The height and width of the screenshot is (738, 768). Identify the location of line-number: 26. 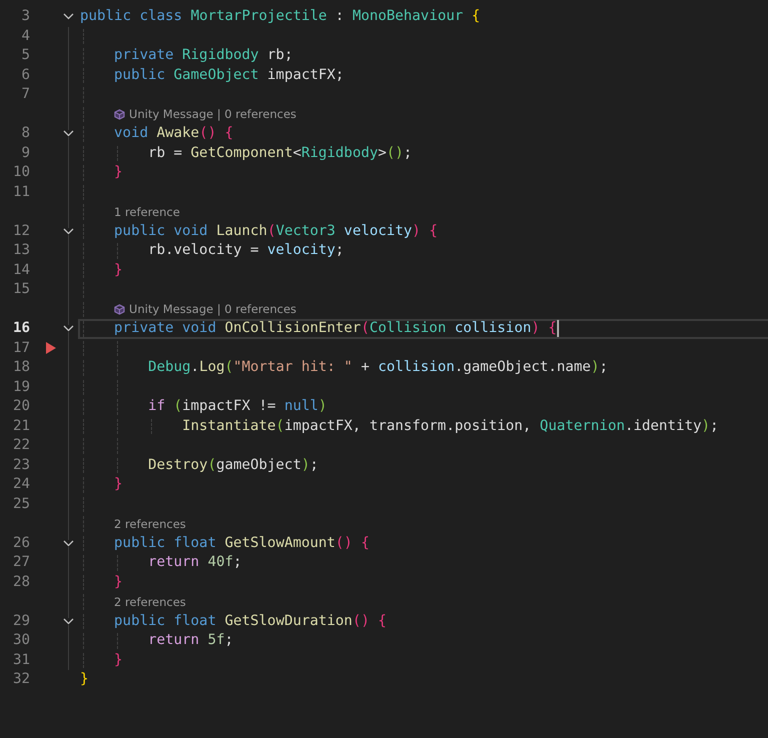
(21, 543).